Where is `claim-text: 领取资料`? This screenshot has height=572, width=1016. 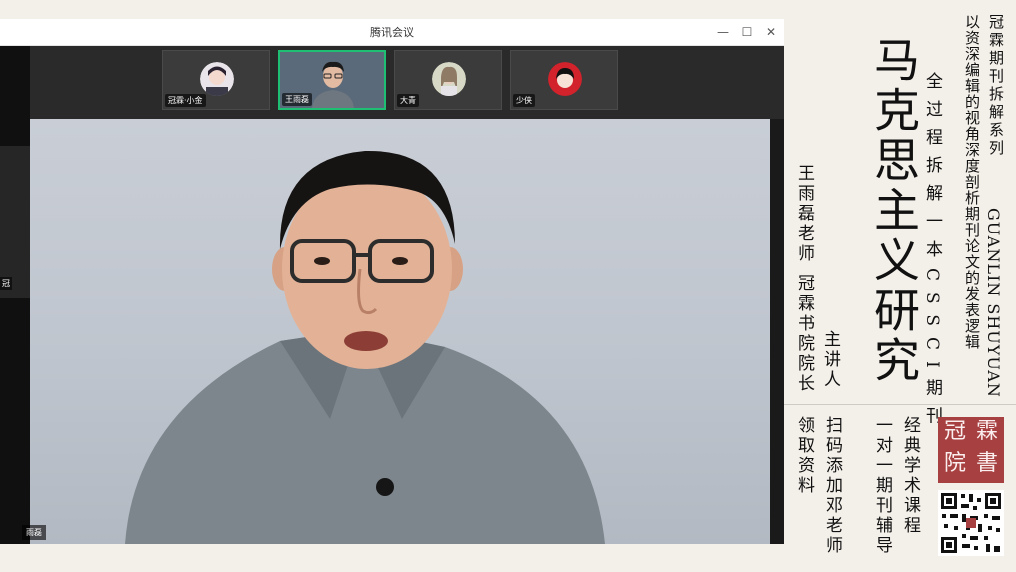
claim-text: 领取资料 is located at coordinates (804, 456).